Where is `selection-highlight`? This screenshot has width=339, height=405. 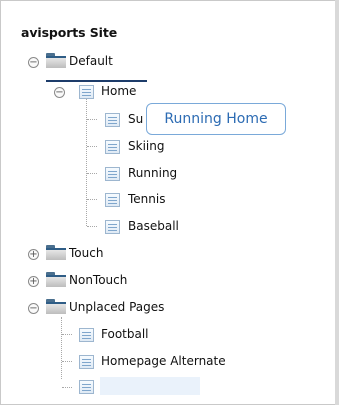 selection-highlight is located at coordinates (150, 386).